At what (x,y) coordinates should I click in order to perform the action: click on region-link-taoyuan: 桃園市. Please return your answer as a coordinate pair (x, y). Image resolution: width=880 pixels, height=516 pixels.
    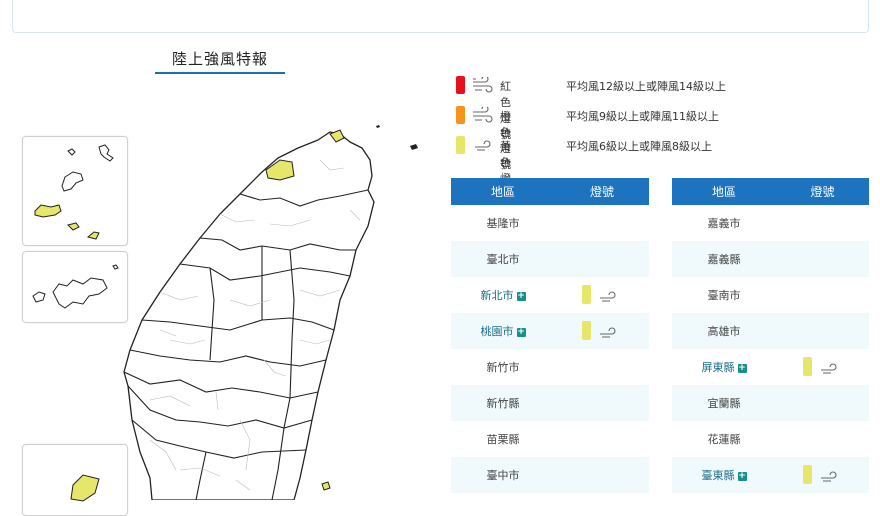
    Looking at the image, I should click on (497, 331).